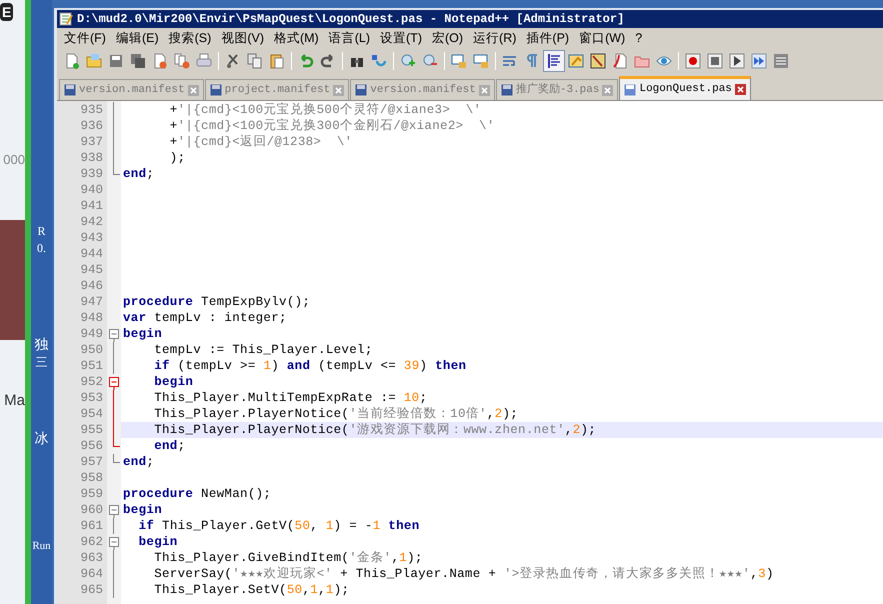  What do you see at coordinates (91, 158) in the screenshot?
I see `line-number: 938` at bounding box center [91, 158].